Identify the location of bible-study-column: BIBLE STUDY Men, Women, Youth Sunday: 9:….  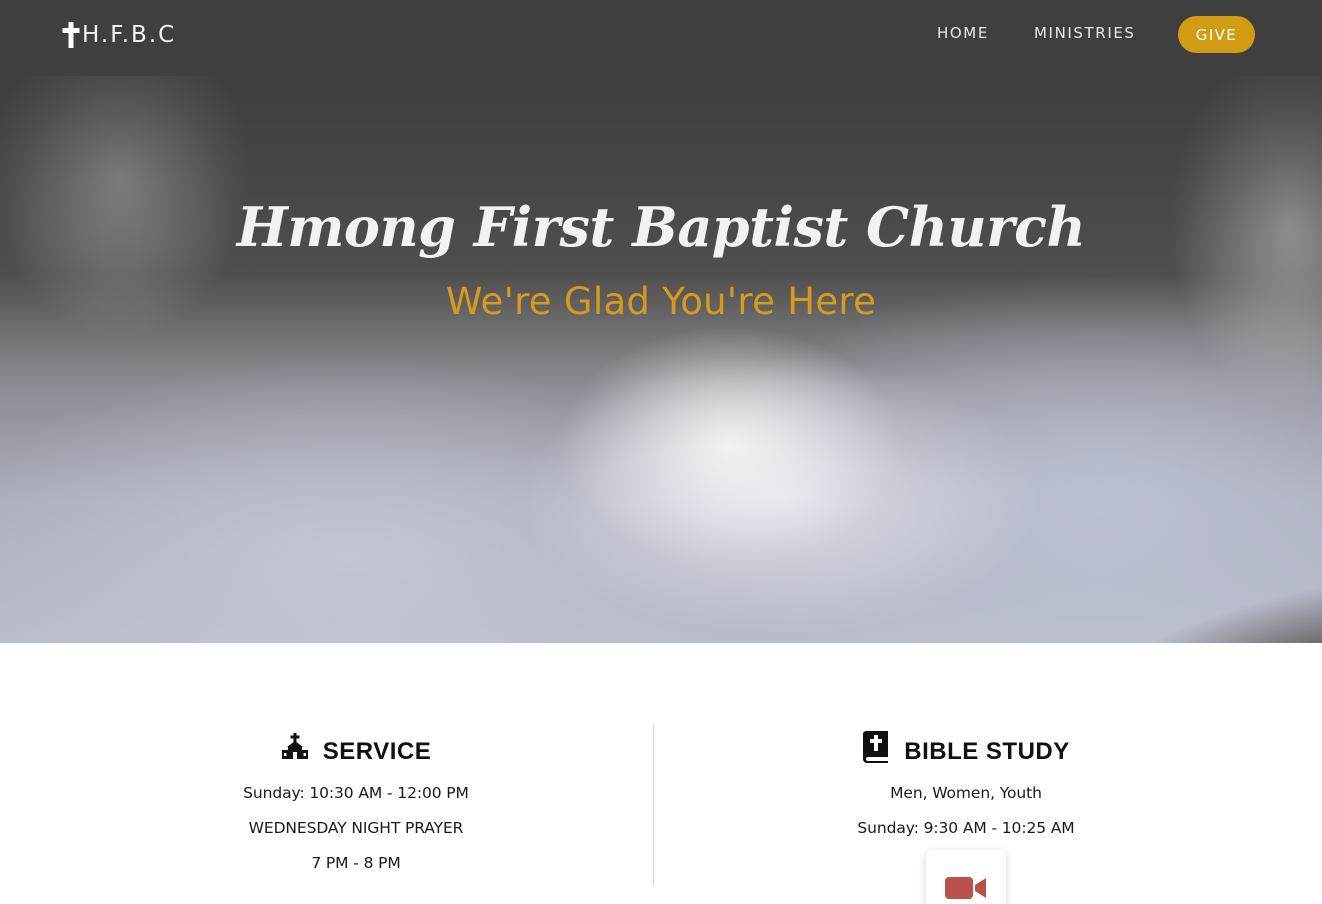
(966, 785).